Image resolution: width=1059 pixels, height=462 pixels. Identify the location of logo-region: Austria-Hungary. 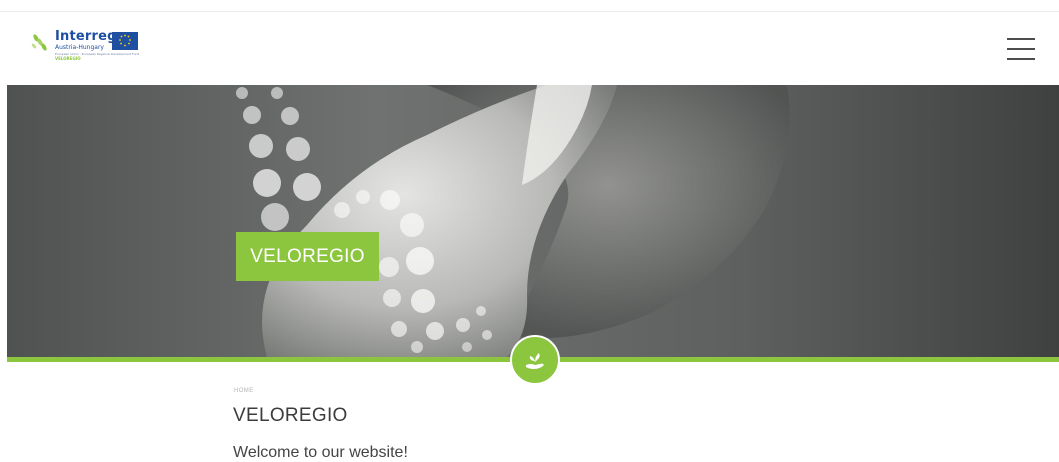
(79, 47).